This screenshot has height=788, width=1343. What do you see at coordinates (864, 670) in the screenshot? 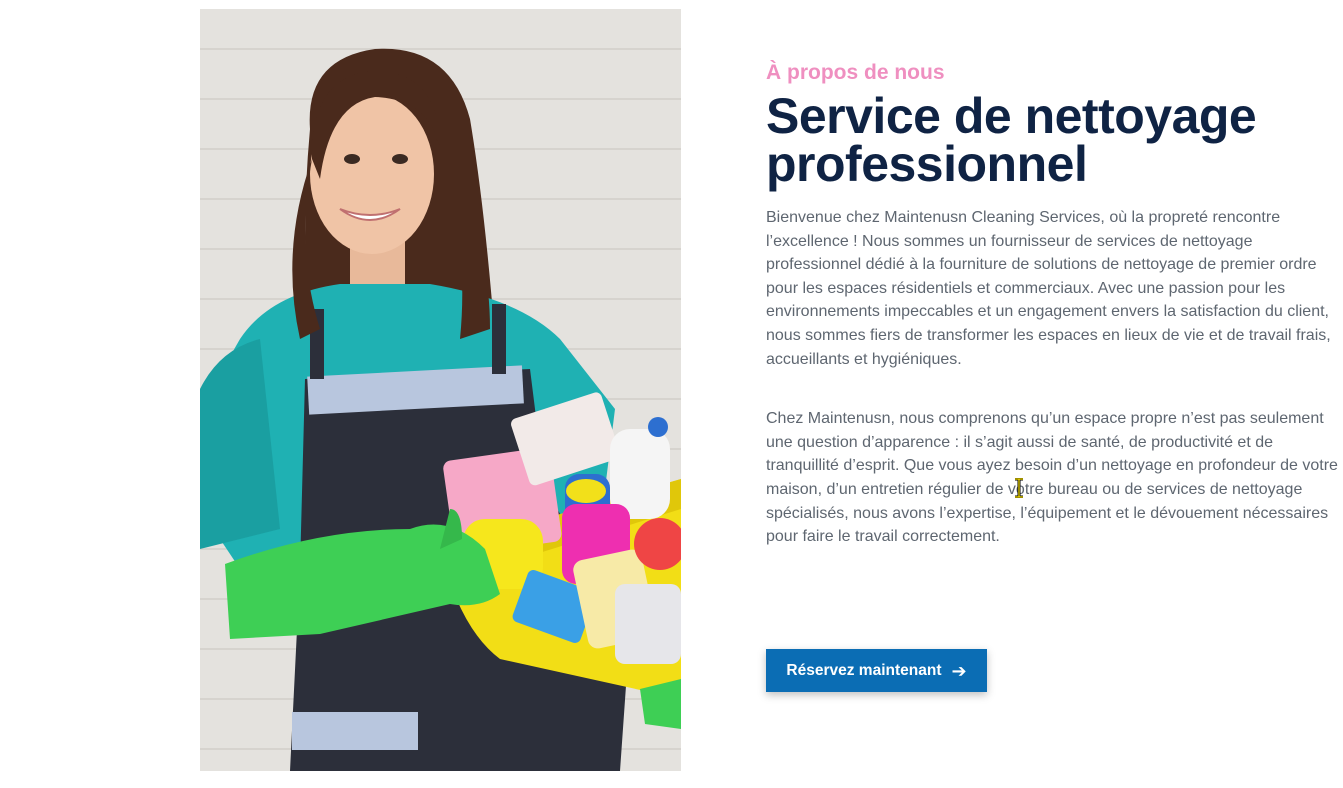
I see `book-now-label: Réservez maintenant` at bounding box center [864, 670].